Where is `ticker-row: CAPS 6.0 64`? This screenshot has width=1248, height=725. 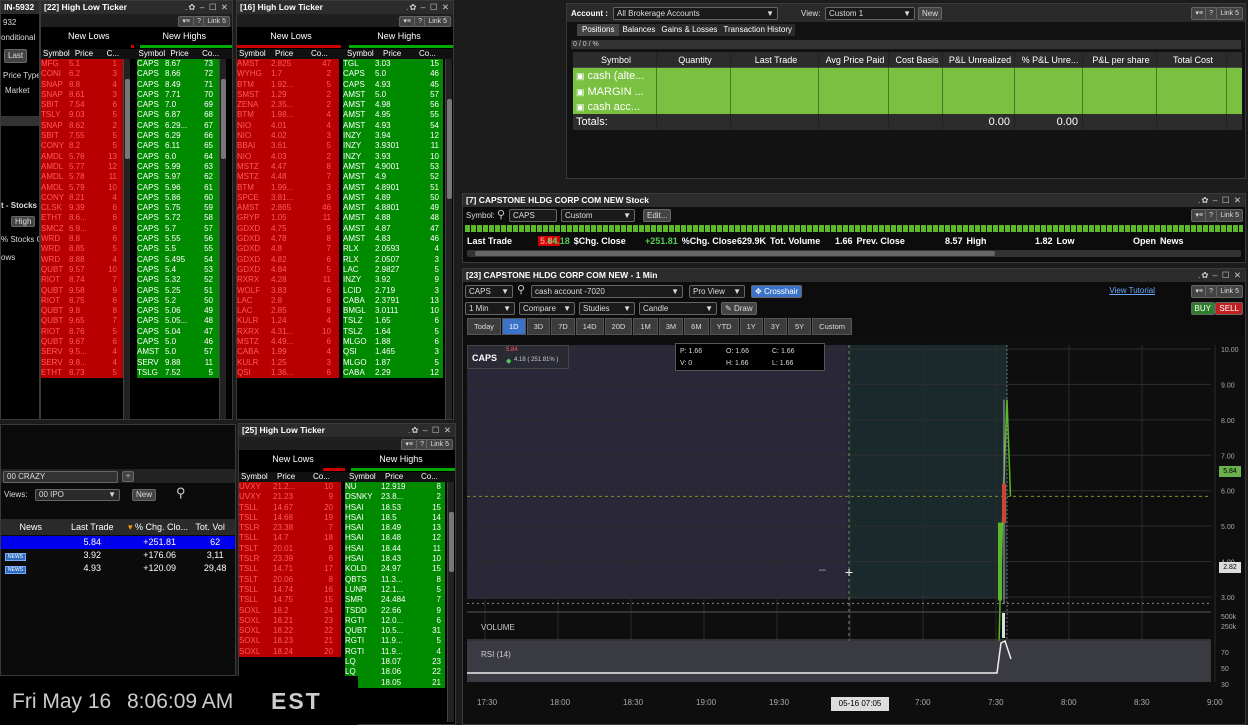 ticker-row: CAPS 6.0 64 is located at coordinates (178, 156).